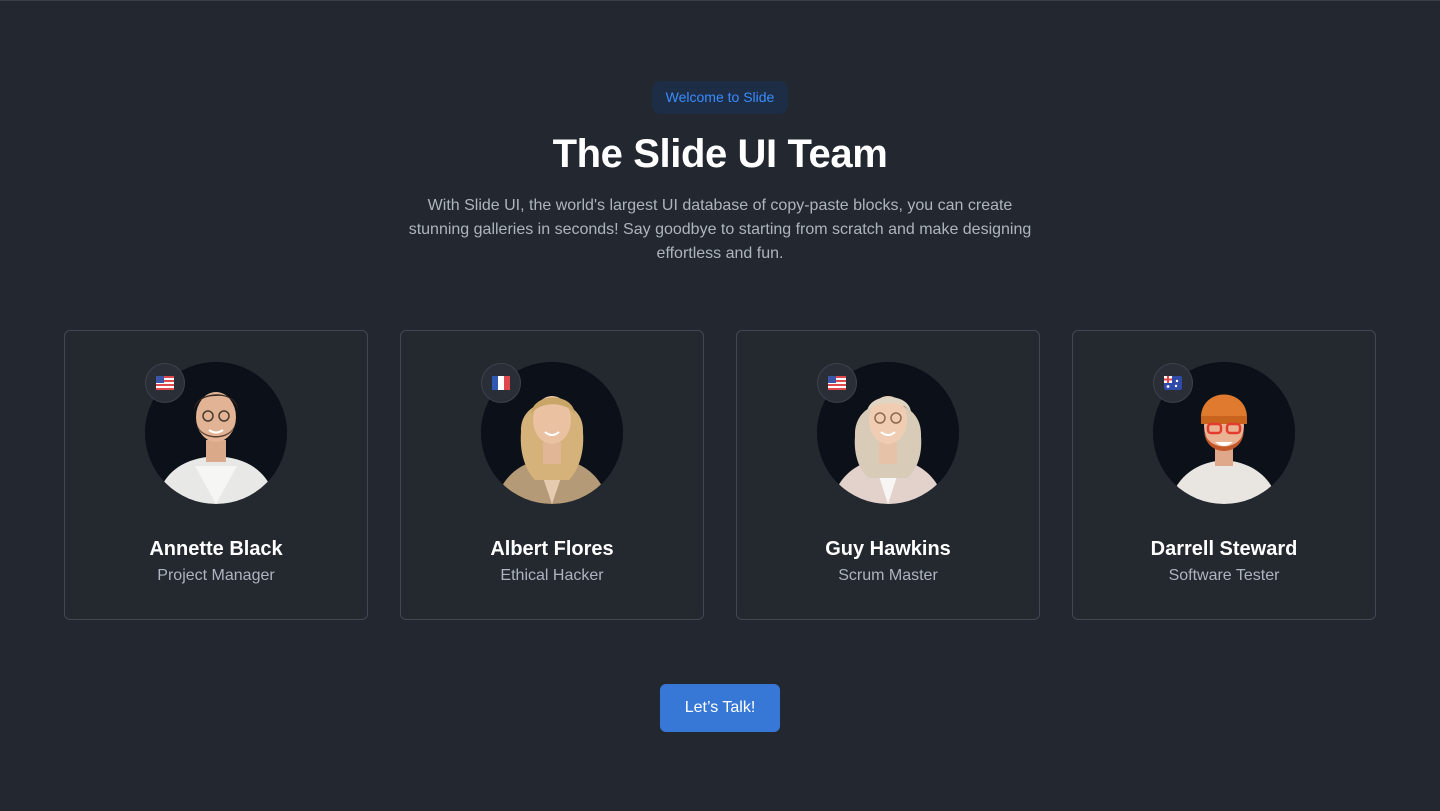 This screenshot has height=811, width=1440. I want to click on member-name: Annette Black, so click(216, 549).